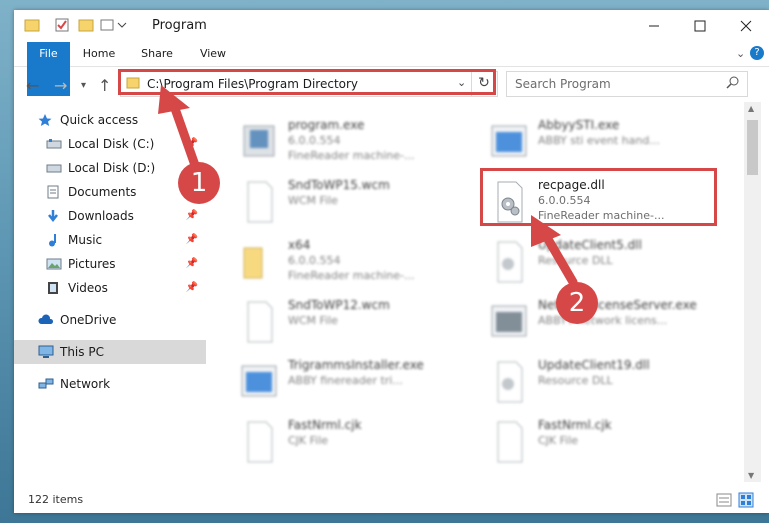 This screenshot has height=523, width=769. Describe the element at coordinates (199, 183) in the screenshot. I see `step-marker-1: 1` at that location.